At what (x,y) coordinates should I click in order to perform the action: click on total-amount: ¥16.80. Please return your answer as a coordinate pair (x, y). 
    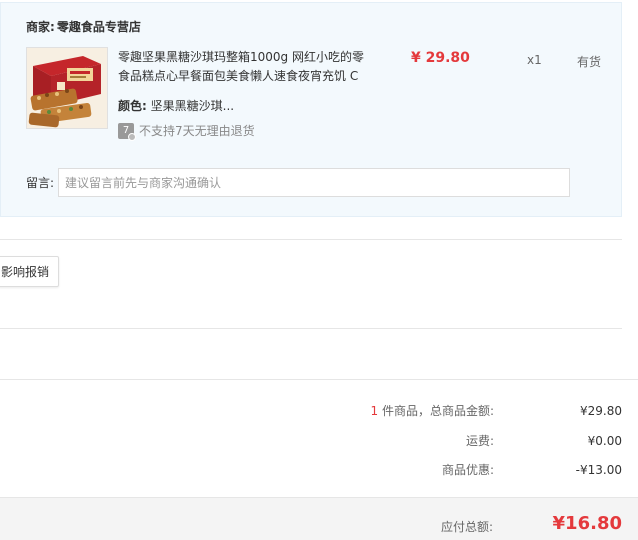
    Looking at the image, I should click on (587, 523).